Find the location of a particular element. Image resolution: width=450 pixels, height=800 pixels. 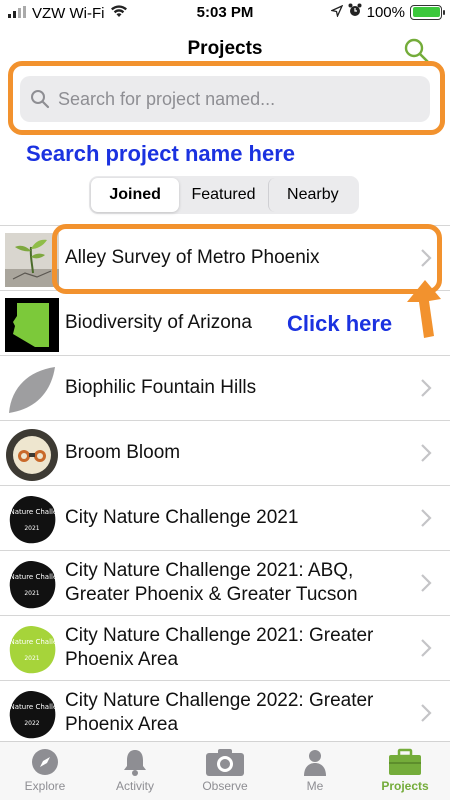

svg-text: 2022 is located at coordinates (31, 723).